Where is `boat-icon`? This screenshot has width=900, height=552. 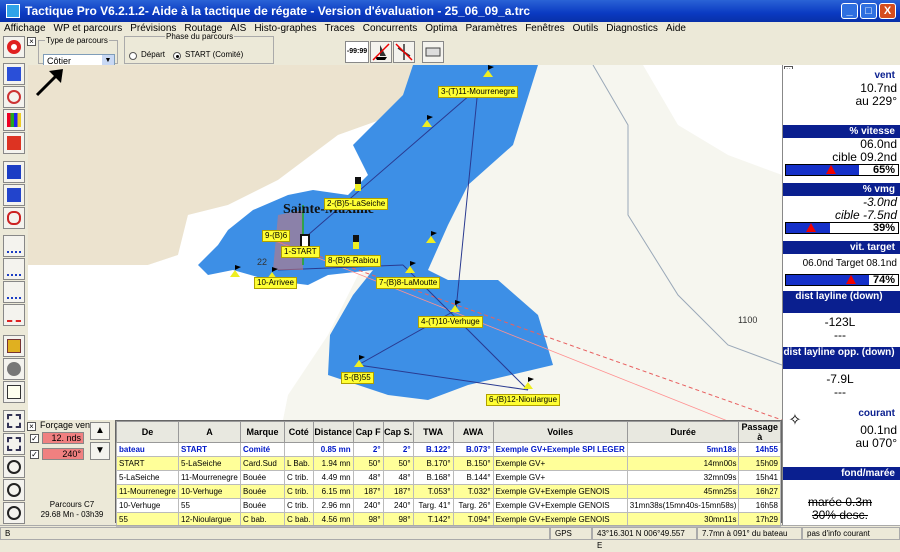
boat-icon is located at coordinates (381, 52).